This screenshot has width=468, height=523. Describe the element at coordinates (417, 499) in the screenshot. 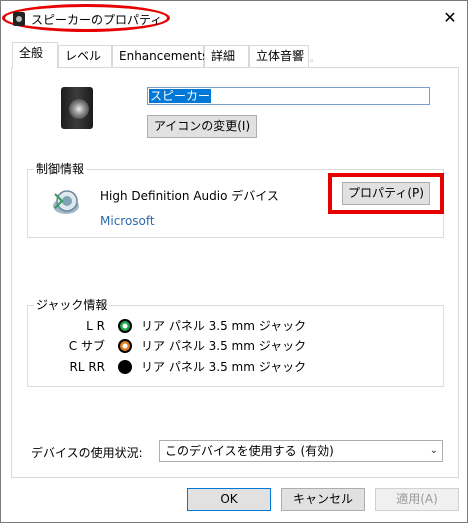

I see `apply-button: 適用(A)` at that location.